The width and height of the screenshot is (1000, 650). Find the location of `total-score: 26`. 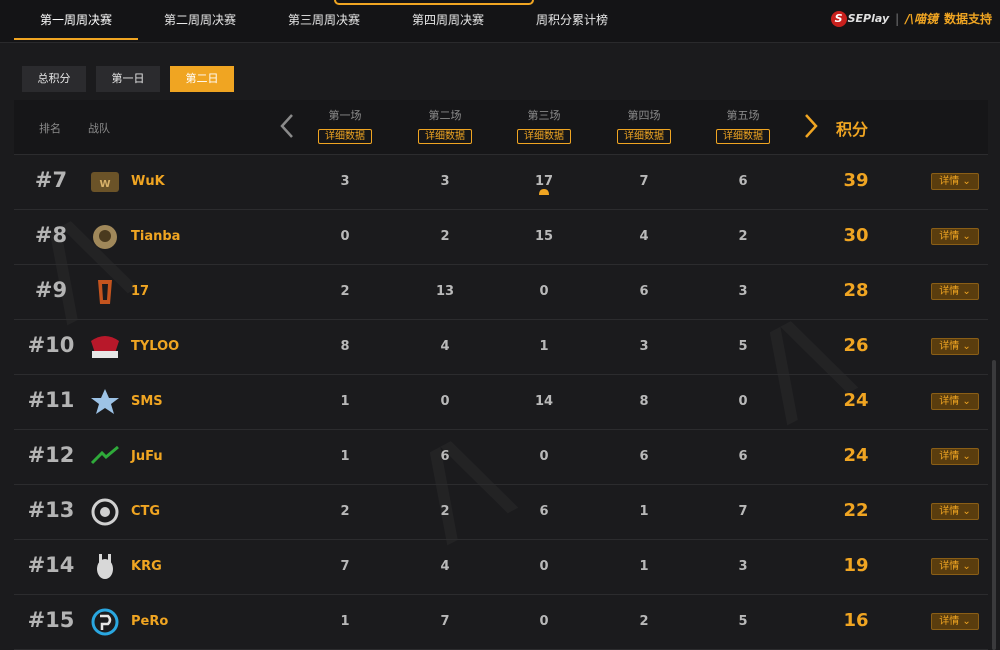

total-score: 26 is located at coordinates (856, 345).